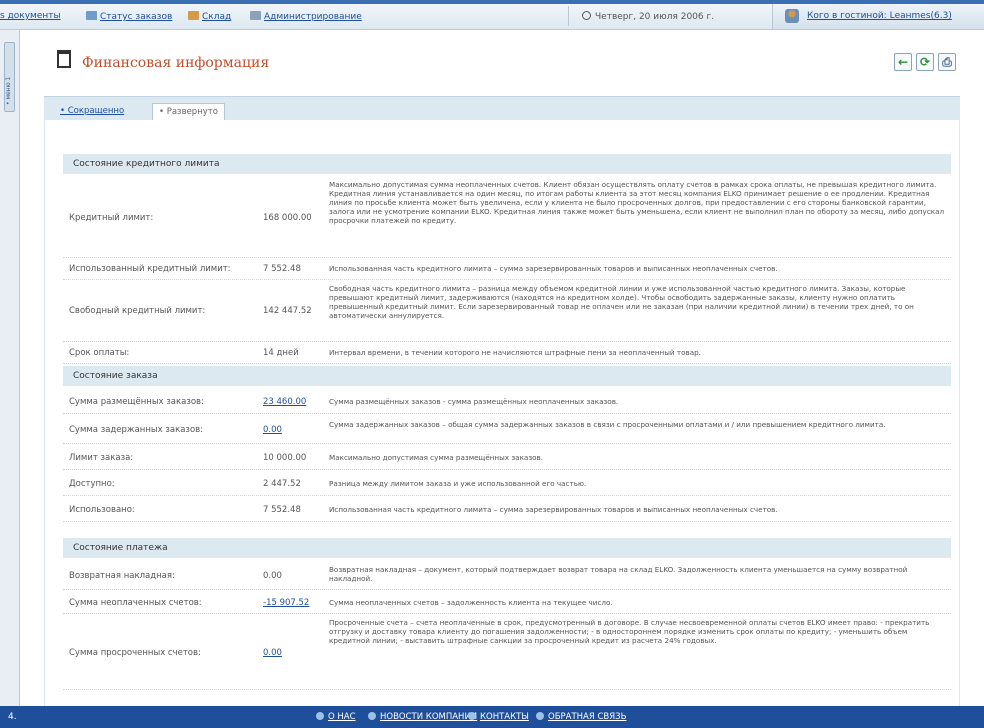 This screenshot has width=984, height=728. I want to click on refresh-button: ⟳, so click(925, 62).